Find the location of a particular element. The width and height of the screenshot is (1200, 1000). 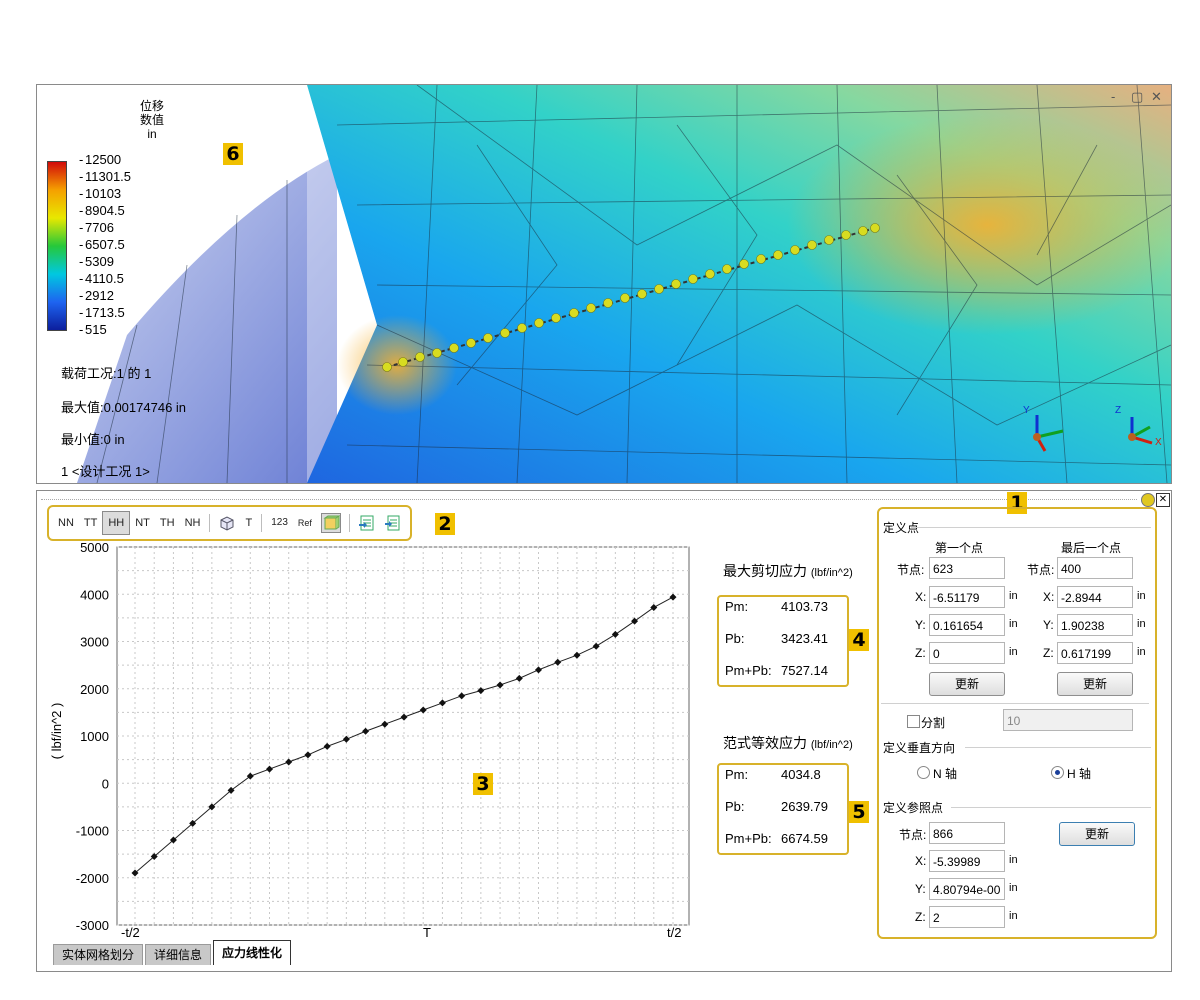

triad-label-z: Z is located at coordinates (1118, 410).